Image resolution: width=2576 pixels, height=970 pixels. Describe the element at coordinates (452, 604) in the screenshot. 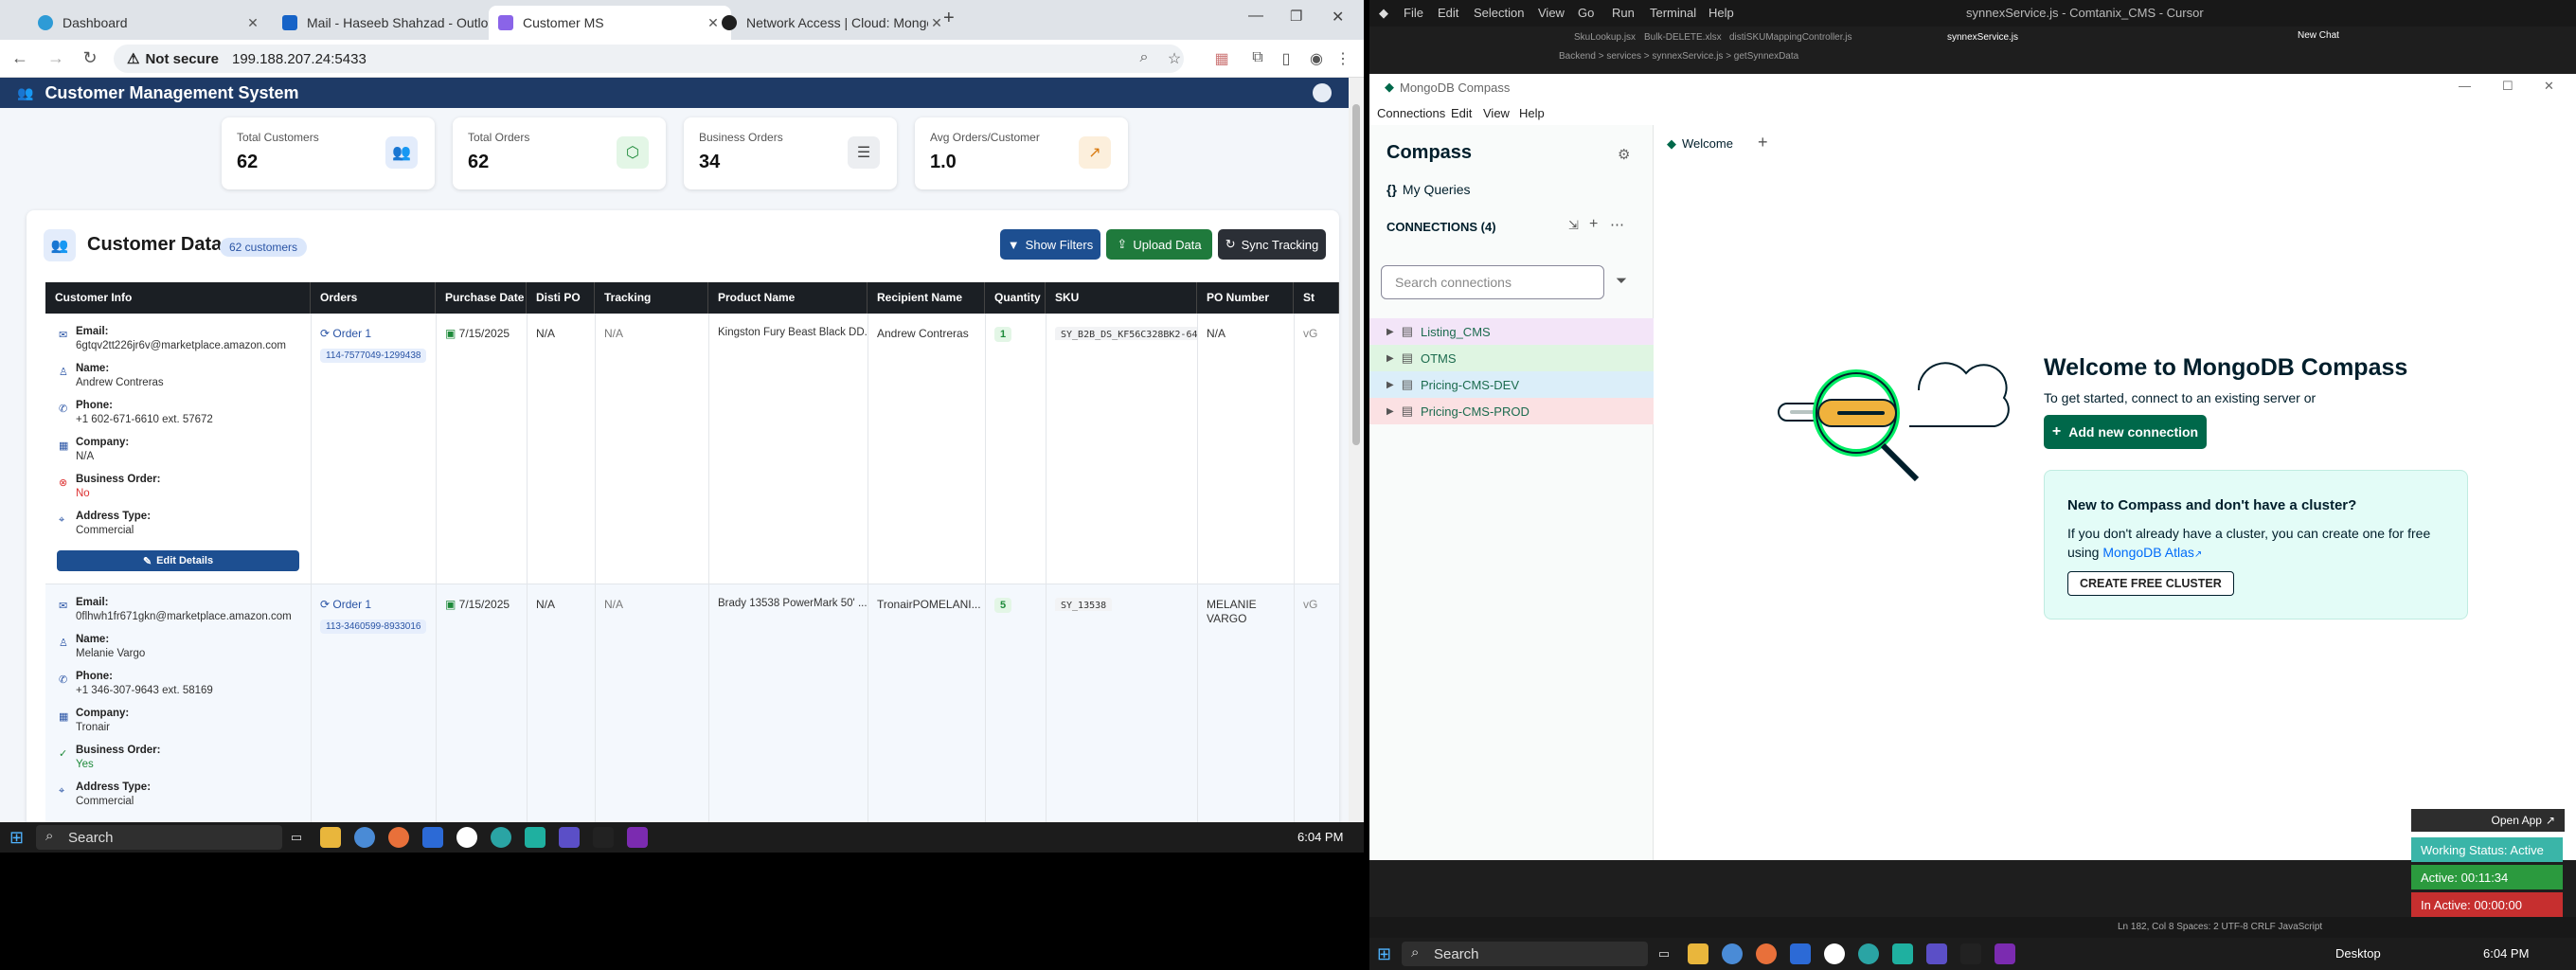

I see `calendar-icon: ▣` at that location.